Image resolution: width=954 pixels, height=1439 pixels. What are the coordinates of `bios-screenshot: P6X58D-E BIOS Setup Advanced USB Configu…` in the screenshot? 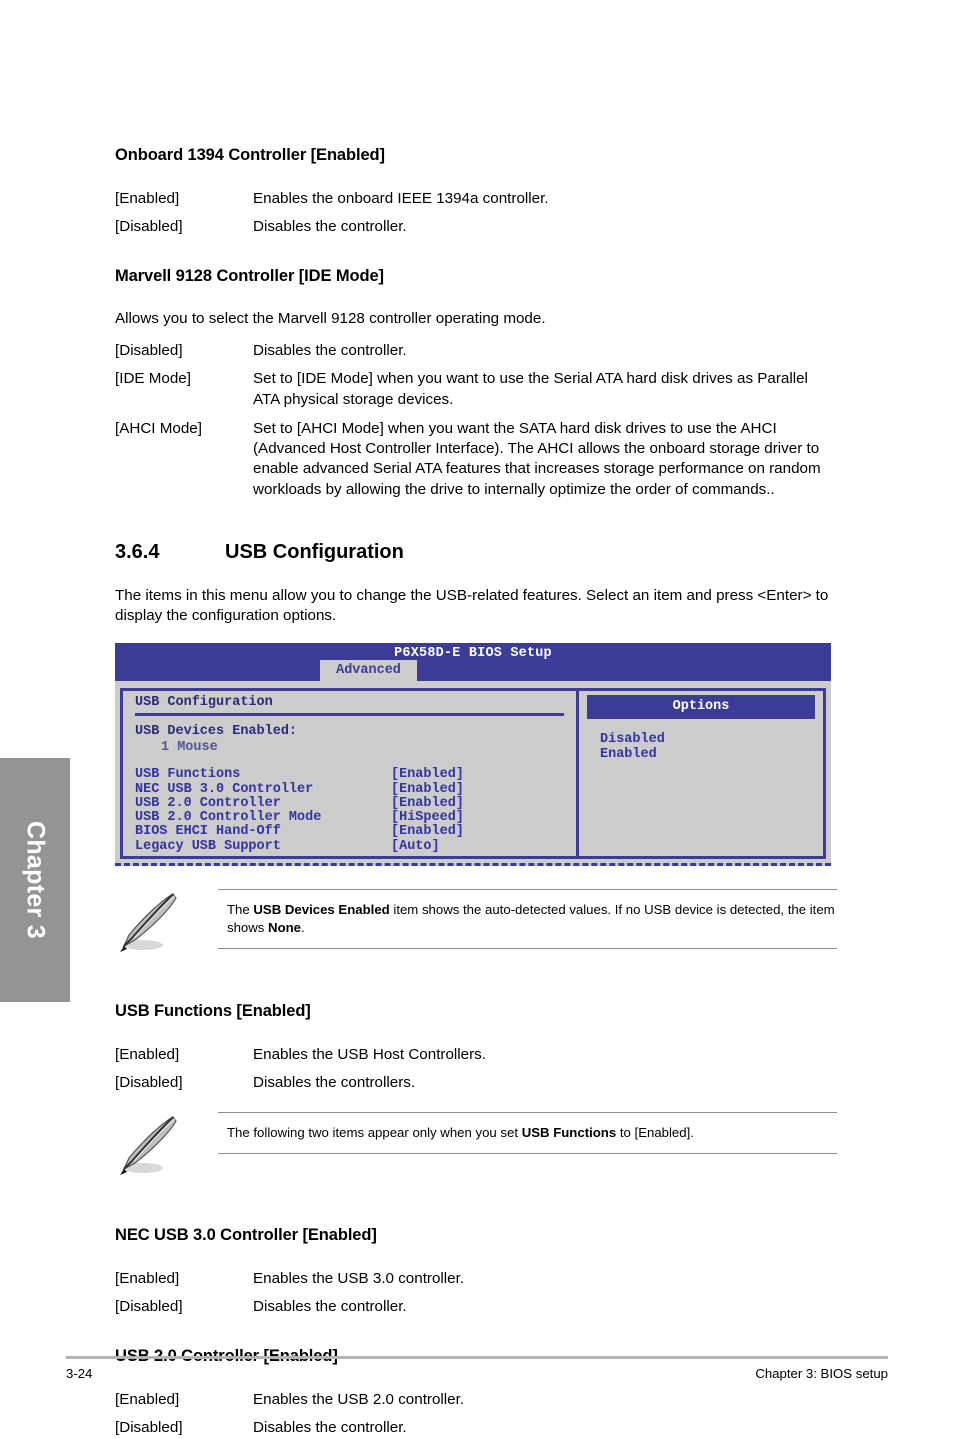 It's located at (473, 754).